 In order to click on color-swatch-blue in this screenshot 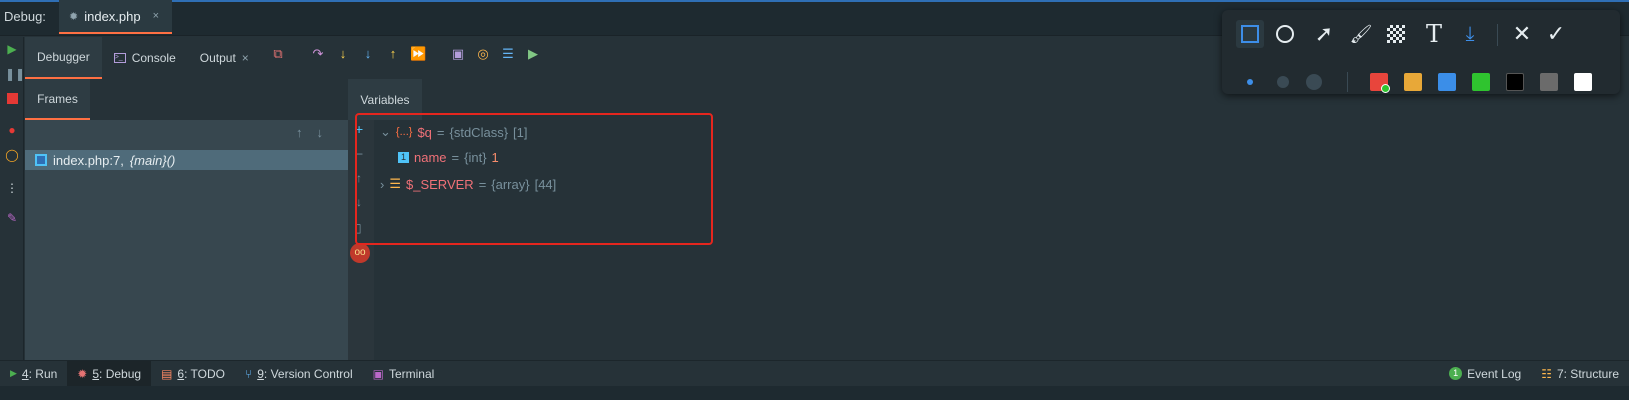, I will do `click(1447, 82)`.